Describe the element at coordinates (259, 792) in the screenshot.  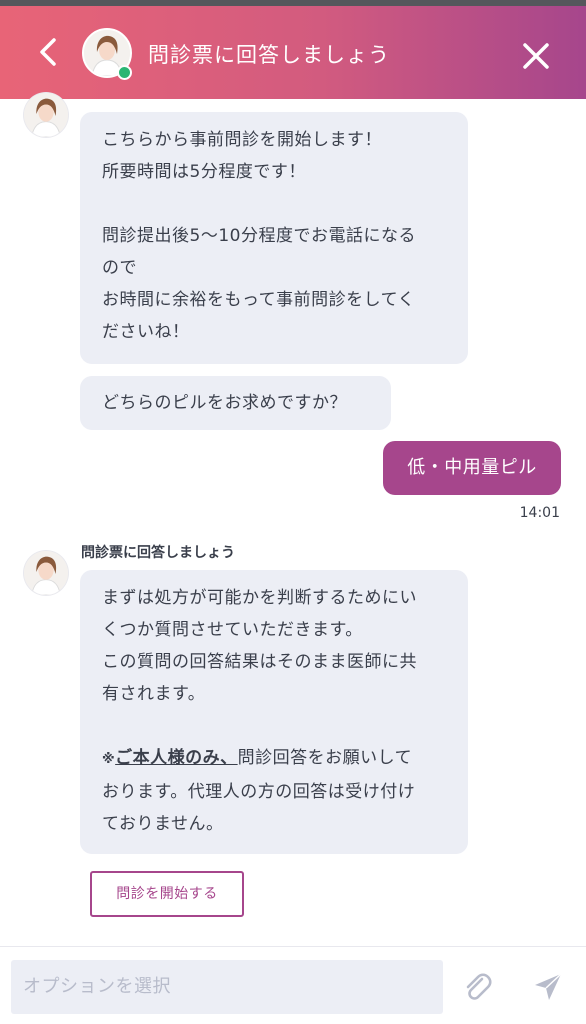
I see `notice-text: おります。代理人の方の回答は受け付け` at that location.